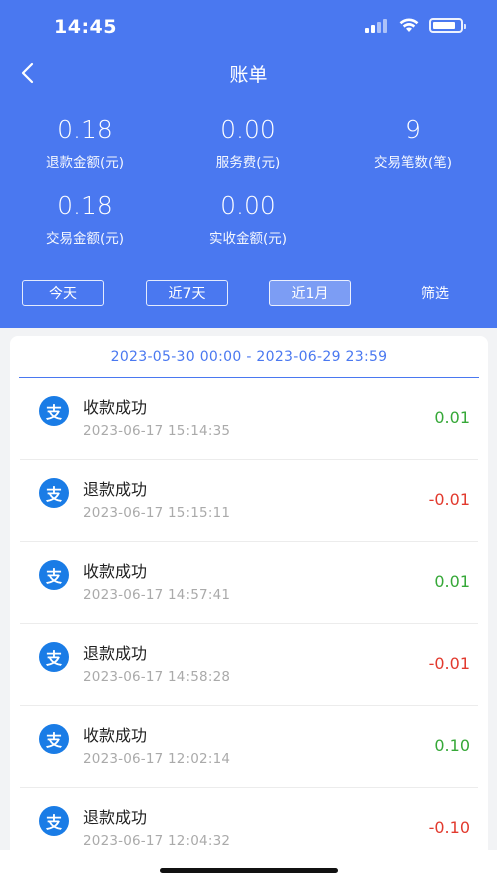 Image resolution: width=497 pixels, height=883 pixels. I want to click on home-indicator, so click(249, 870).